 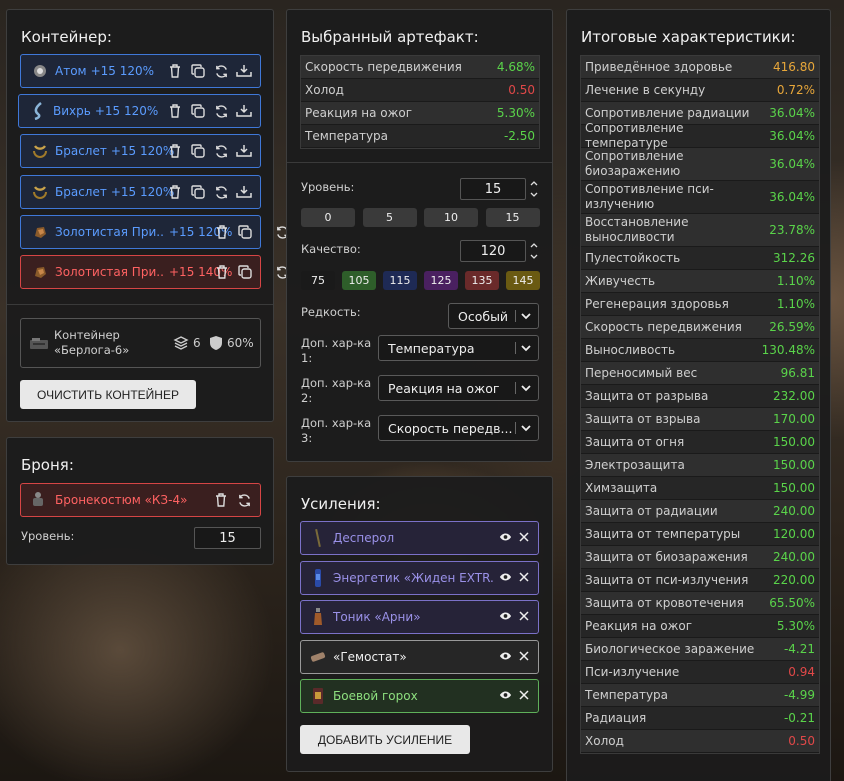 What do you see at coordinates (359, 112) in the screenshot?
I see `stat-name: Реакция на ожог` at bounding box center [359, 112].